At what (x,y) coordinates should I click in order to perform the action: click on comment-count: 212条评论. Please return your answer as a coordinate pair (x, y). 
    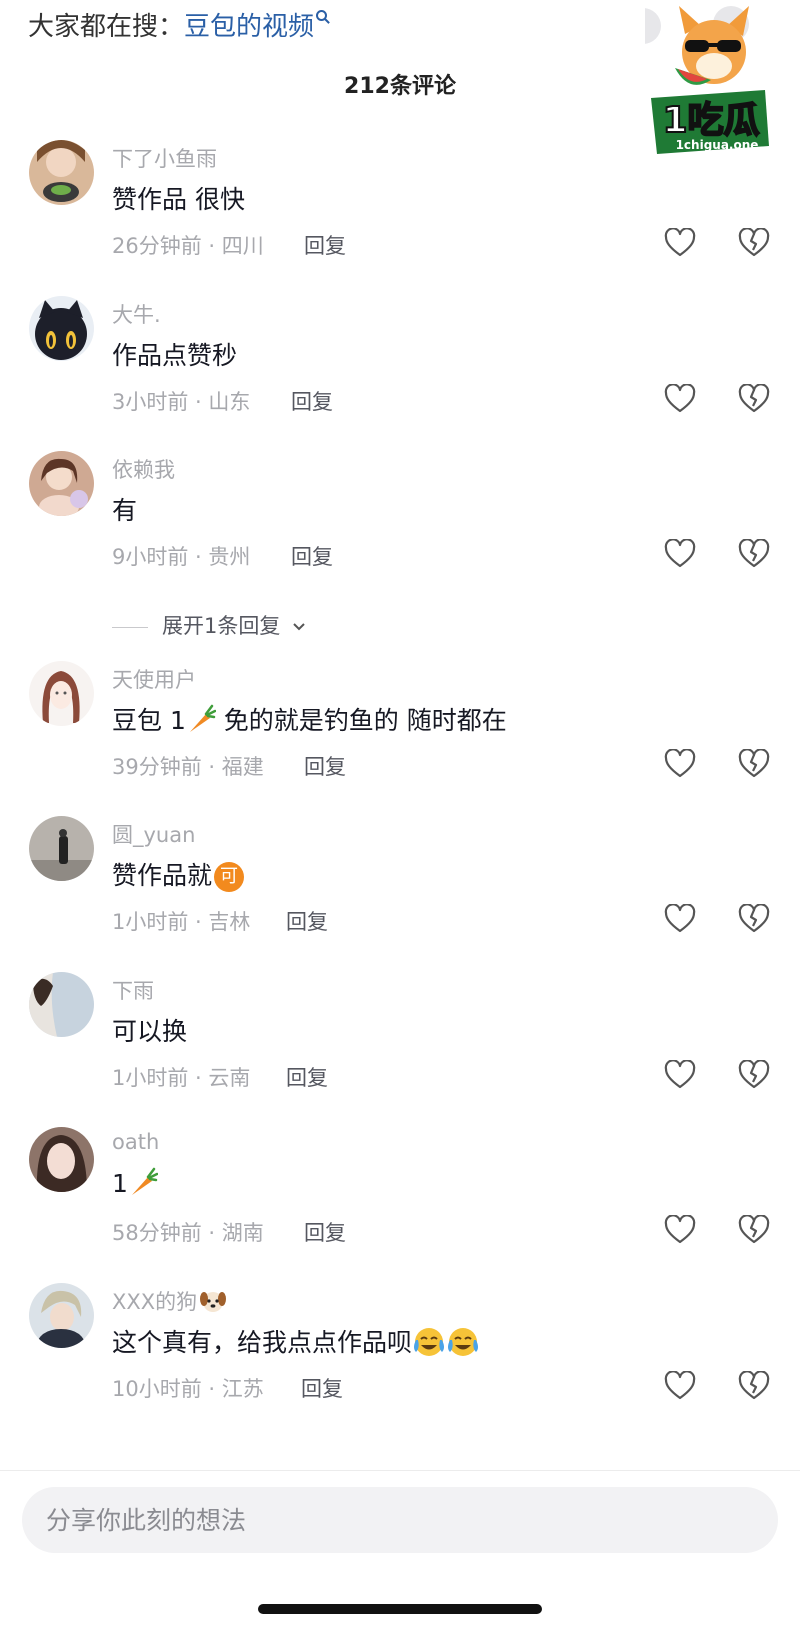
    Looking at the image, I should click on (400, 86).